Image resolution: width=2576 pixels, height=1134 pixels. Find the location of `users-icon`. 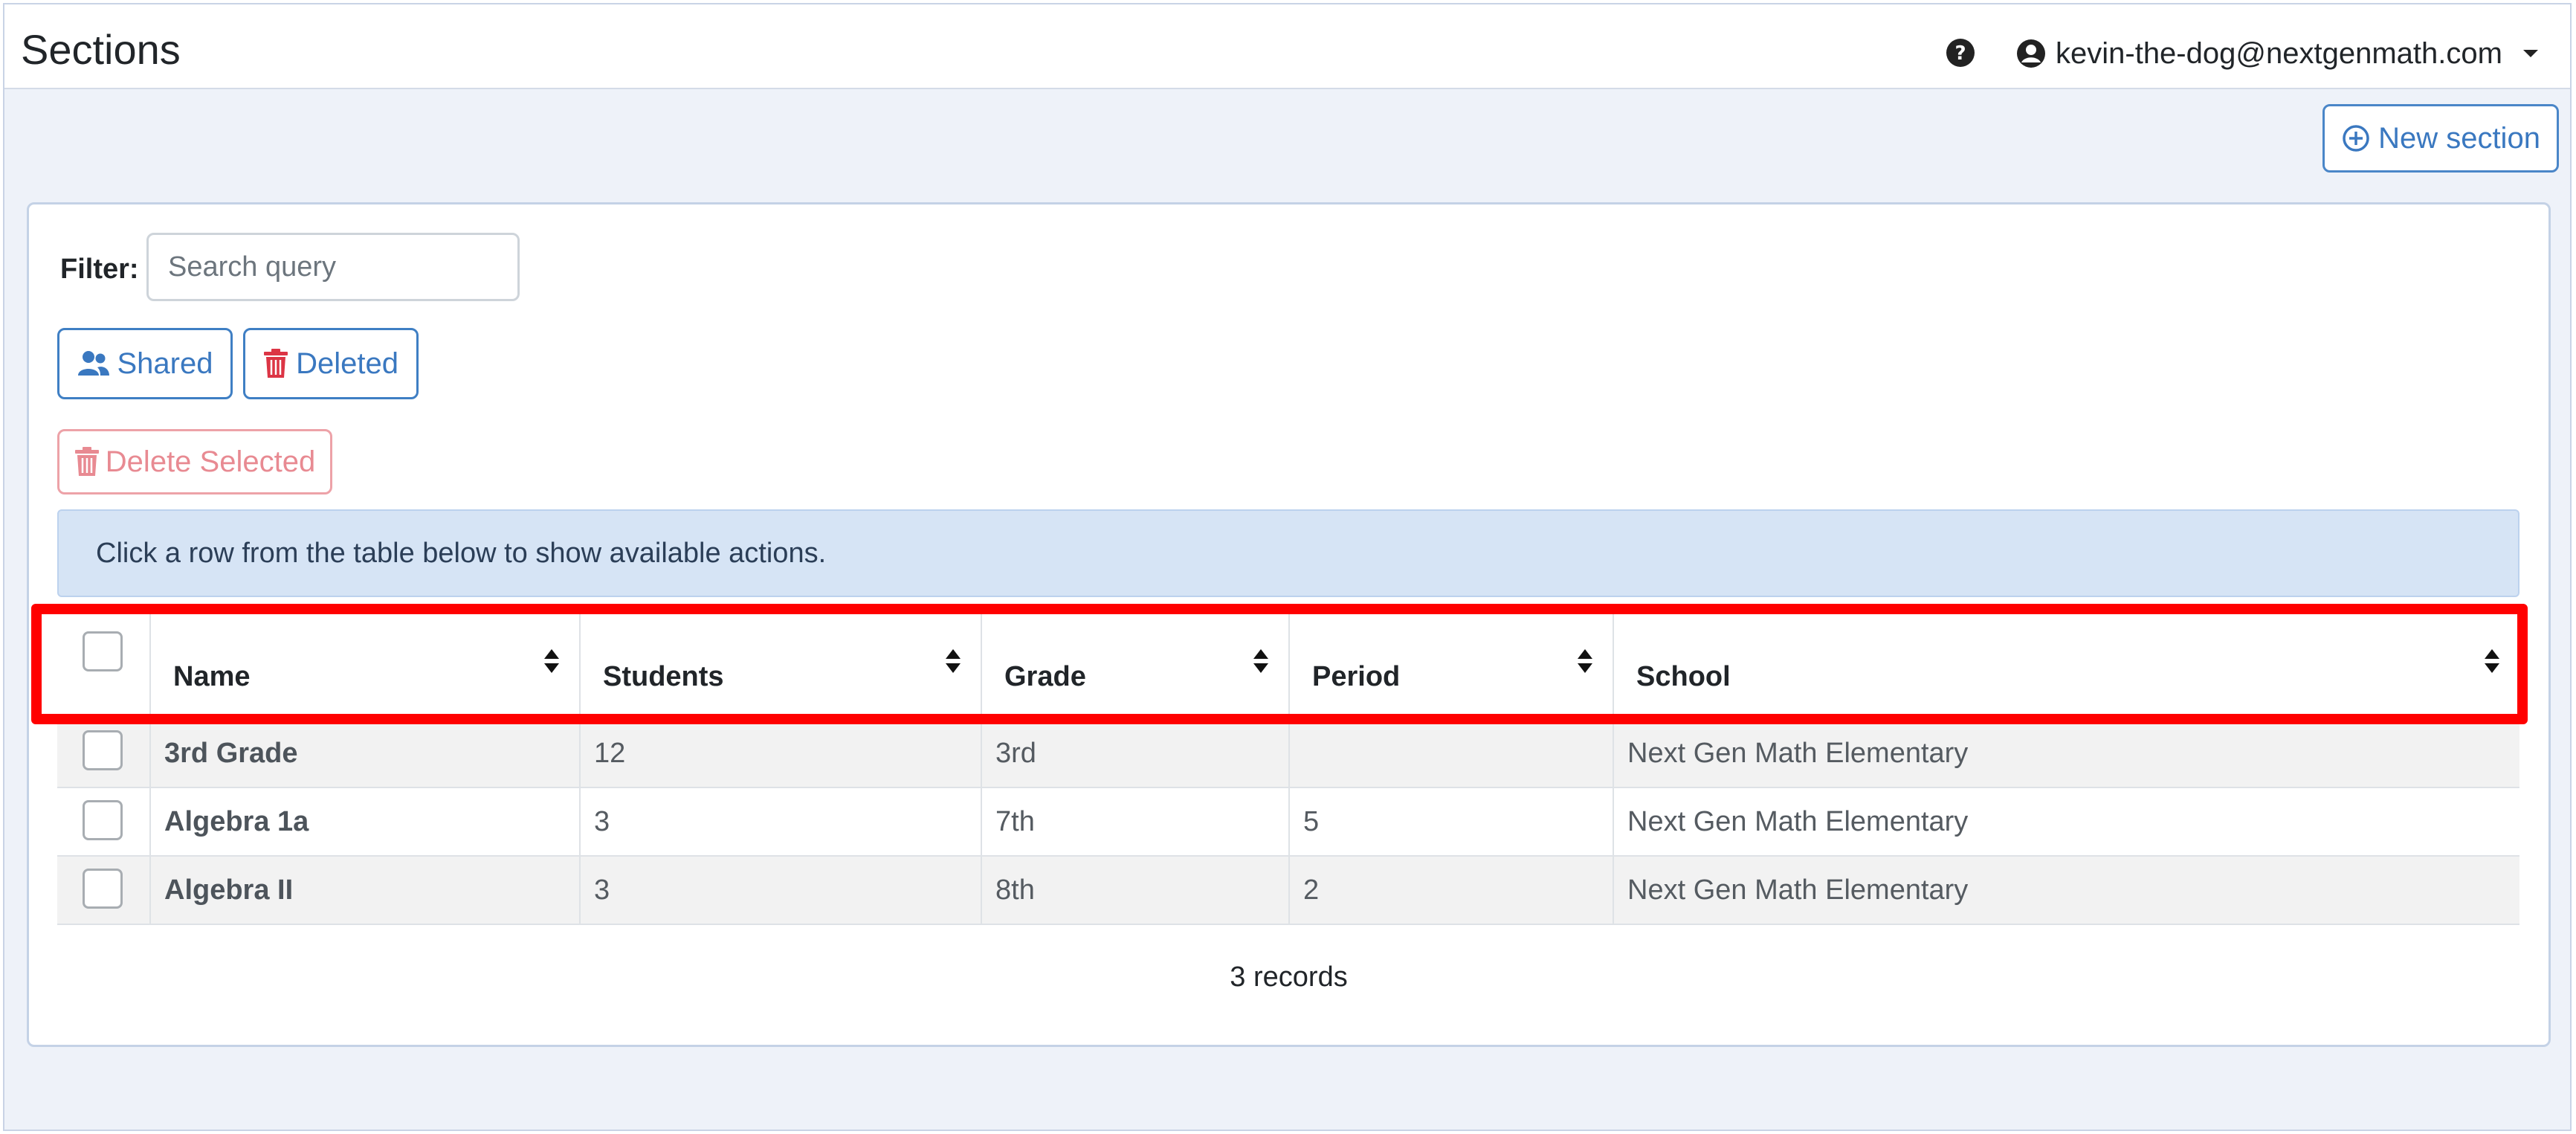

users-icon is located at coordinates (93, 363).